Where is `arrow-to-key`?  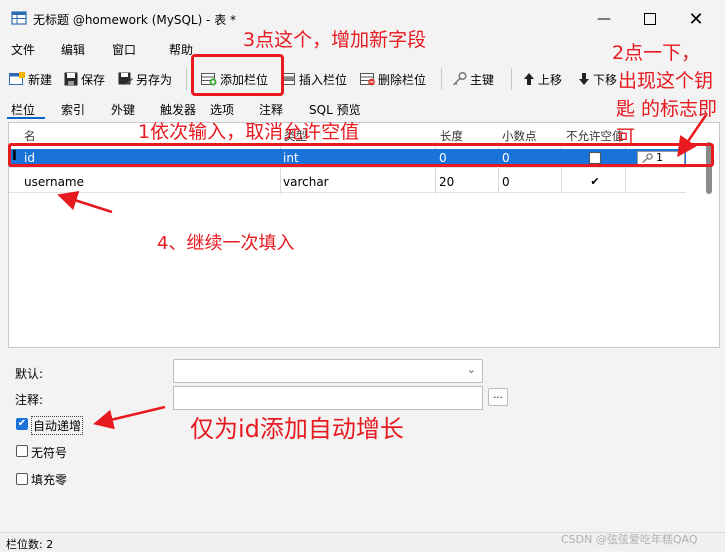 arrow-to-key is located at coordinates (692, 136).